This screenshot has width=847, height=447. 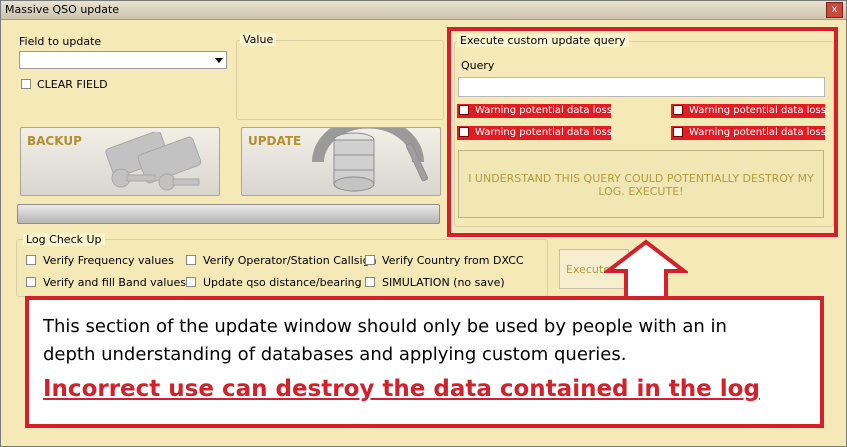 What do you see at coordinates (60, 41) in the screenshot?
I see `field-to-update-label: Field to update` at bounding box center [60, 41].